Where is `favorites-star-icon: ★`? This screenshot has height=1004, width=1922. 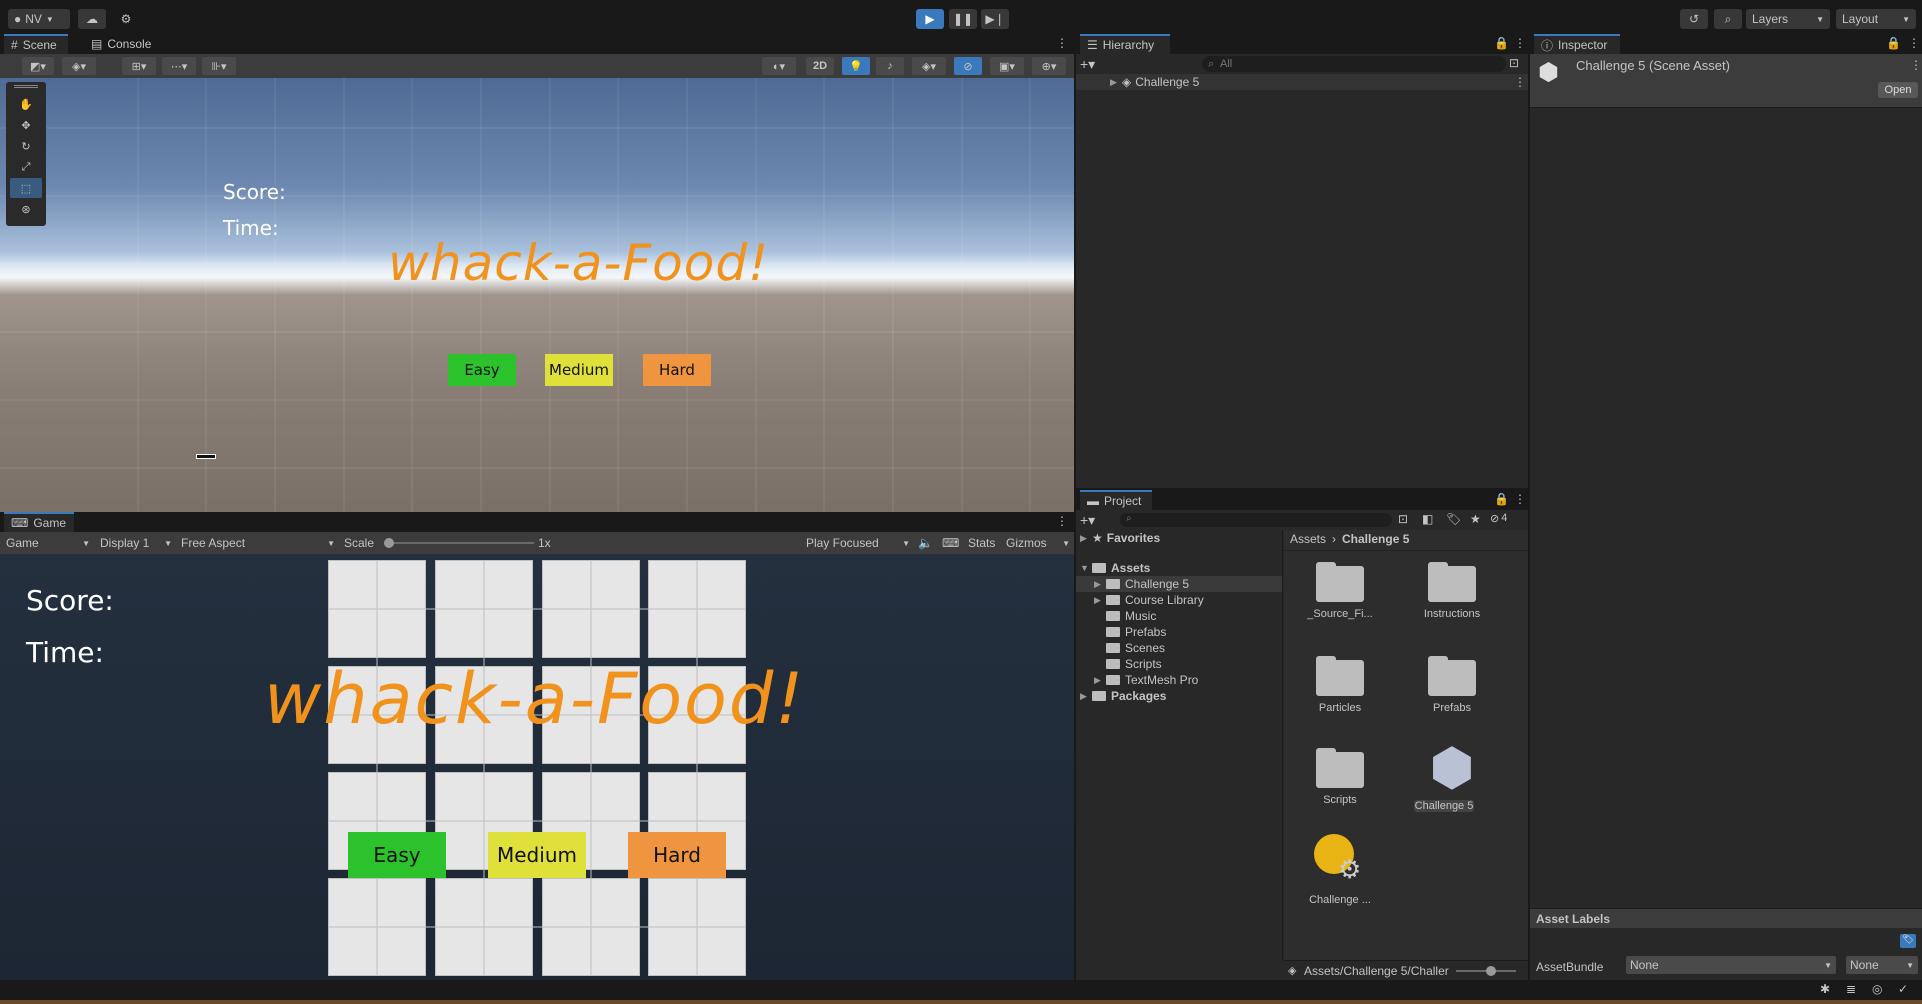 favorites-star-icon: ★ is located at coordinates (1475, 519).